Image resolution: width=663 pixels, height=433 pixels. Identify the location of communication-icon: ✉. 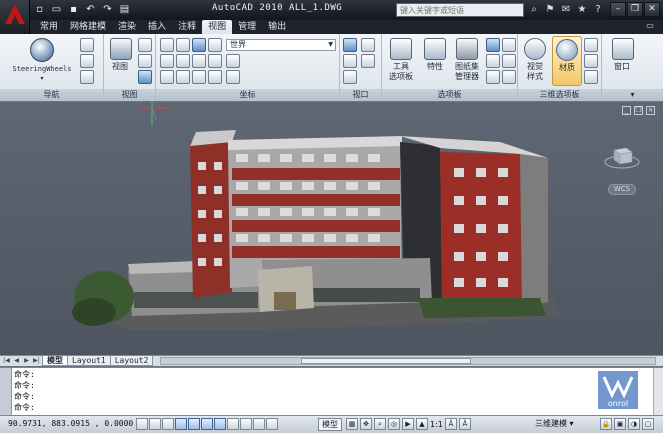
(566, 9).